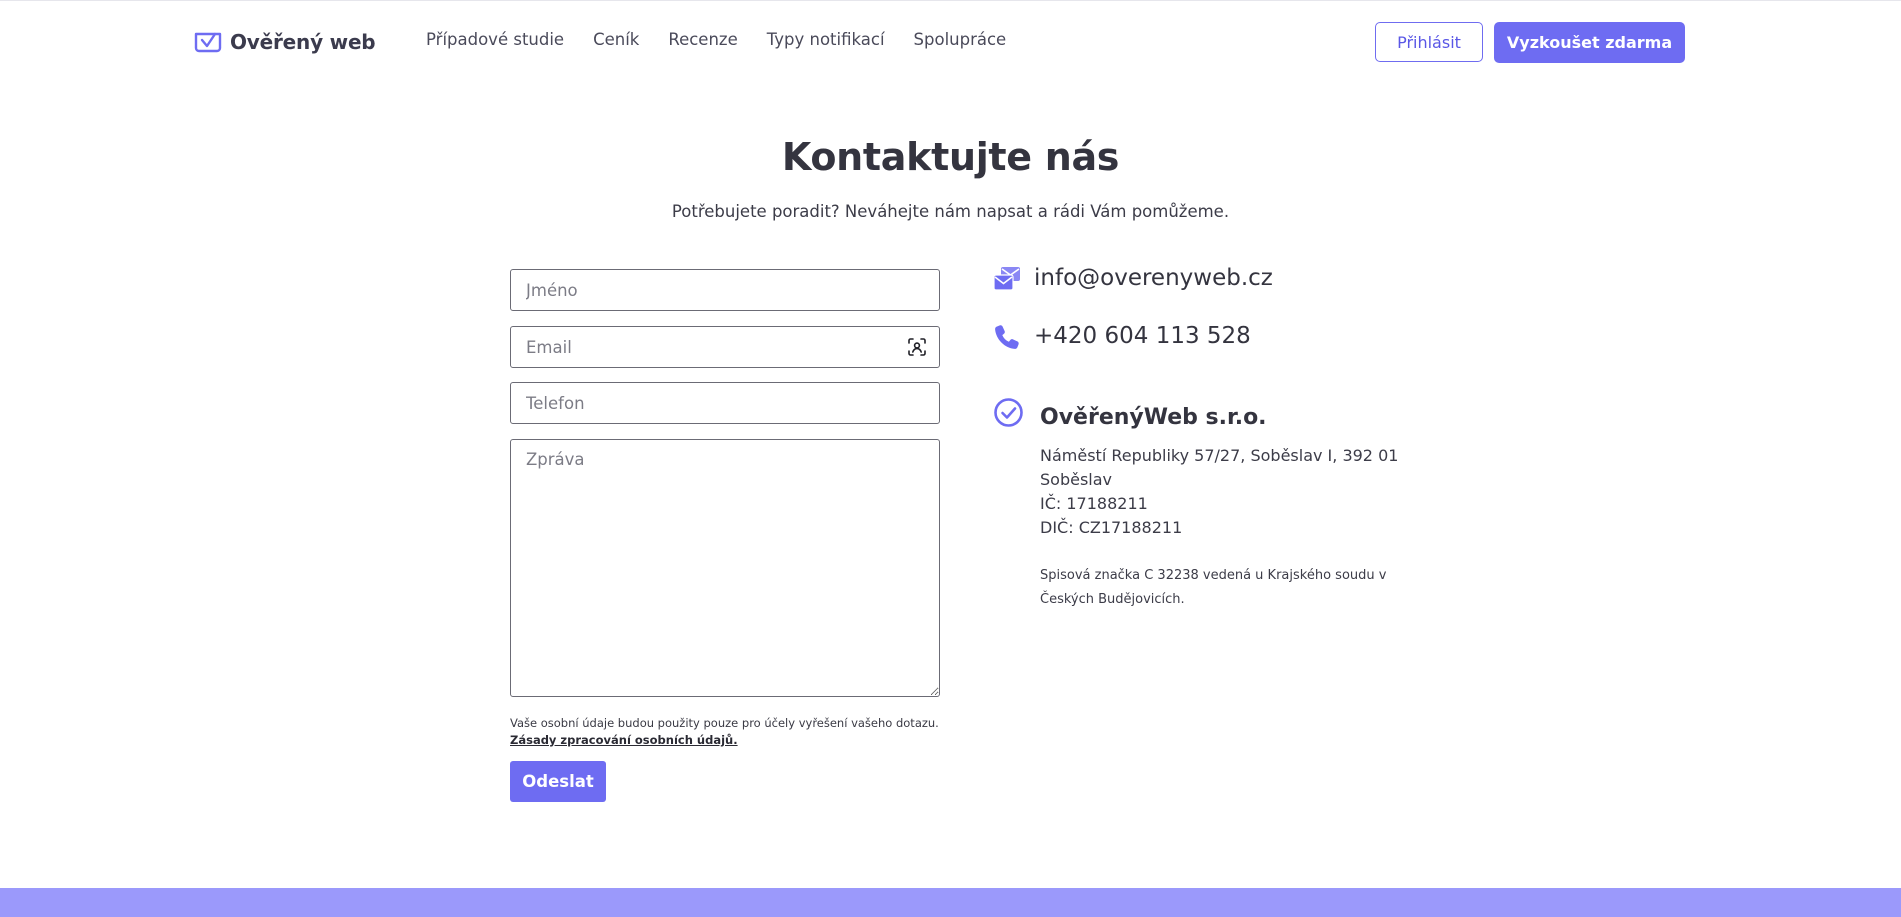  Describe the element at coordinates (725, 568) in the screenshot. I see `message-textarea` at that location.